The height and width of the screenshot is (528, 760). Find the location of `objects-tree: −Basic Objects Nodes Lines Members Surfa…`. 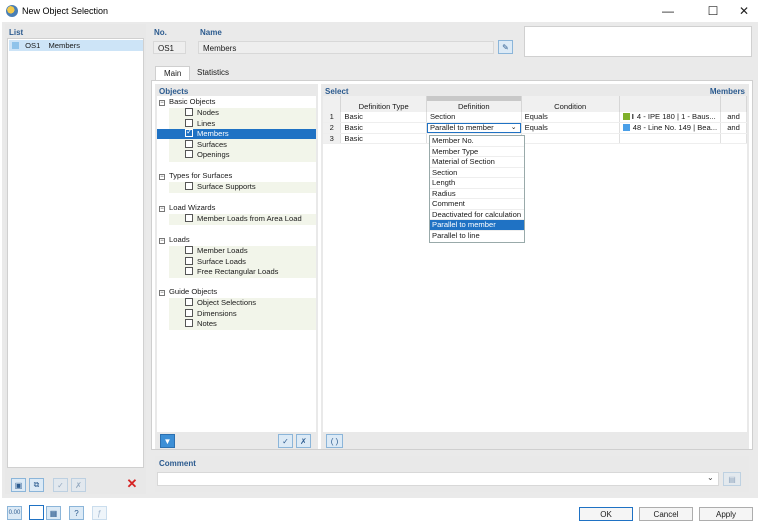

objects-tree: −Basic Objects Nodes Lines Members Surfa… is located at coordinates (236, 264).